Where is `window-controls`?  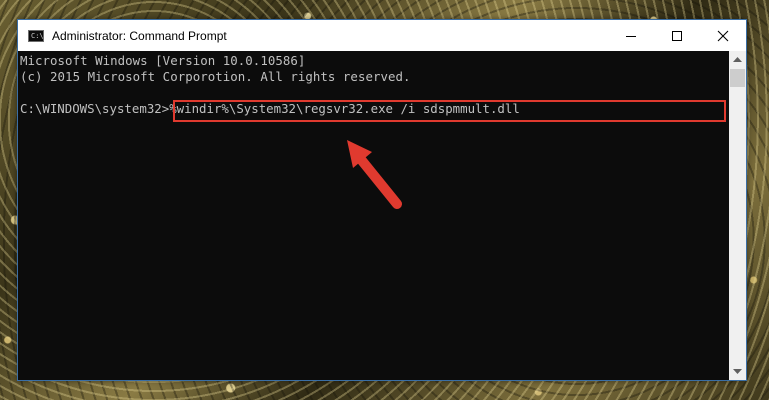
window-controls is located at coordinates (677, 35).